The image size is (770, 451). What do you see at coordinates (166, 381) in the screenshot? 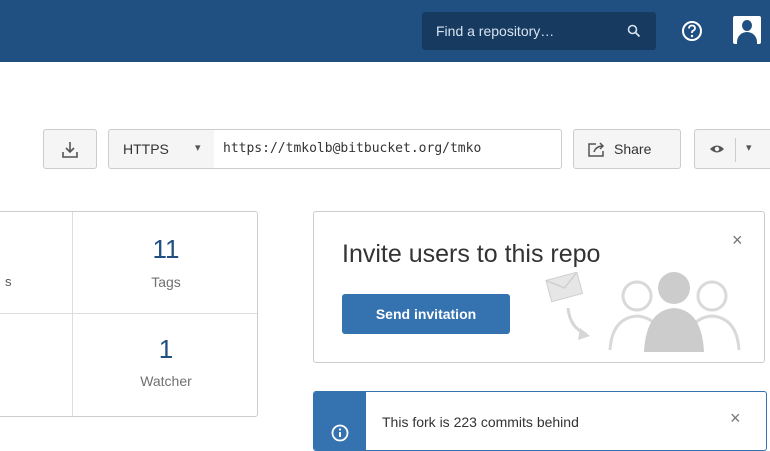
I see `watchers-label: Watcher` at bounding box center [166, 381].